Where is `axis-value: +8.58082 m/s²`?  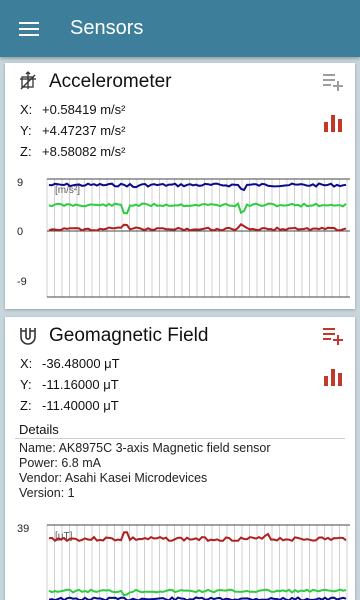 axis-value: +8.58082 m/s² is located at coordinates (84, 151).